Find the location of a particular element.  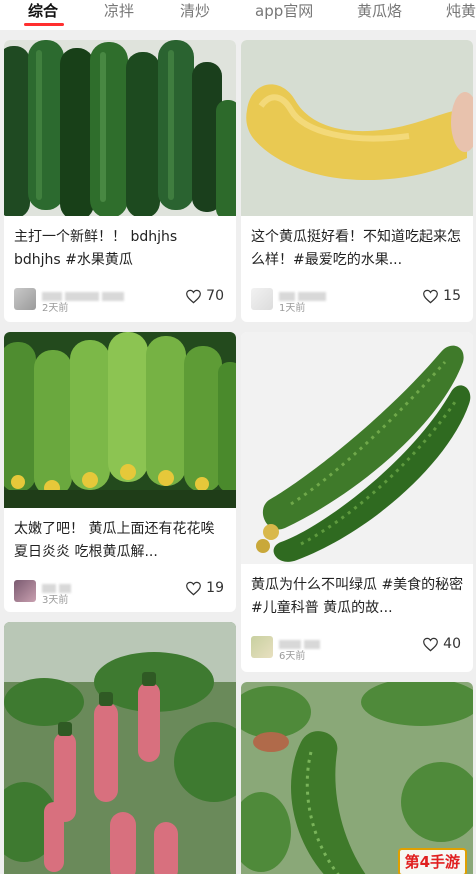

post-photo-yellow-cucumber is located at coordinates (357, 128).